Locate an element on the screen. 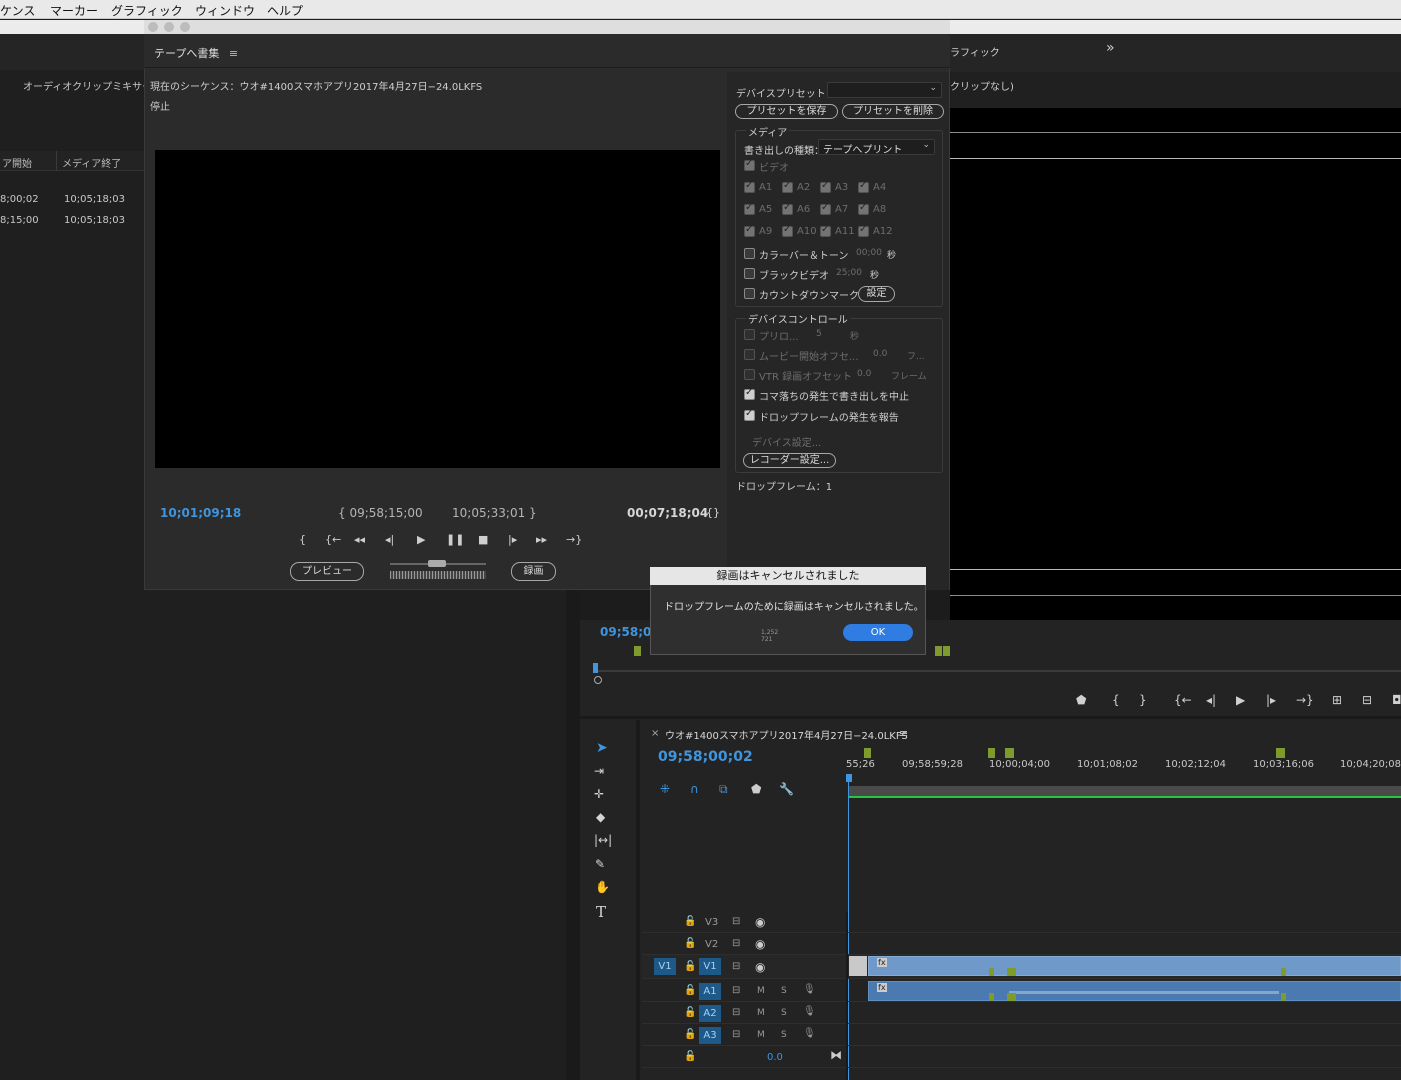 This screenshot has height=1080, width=1401. add-marker-icon: ⬟ is located at coordinates (756, 789).